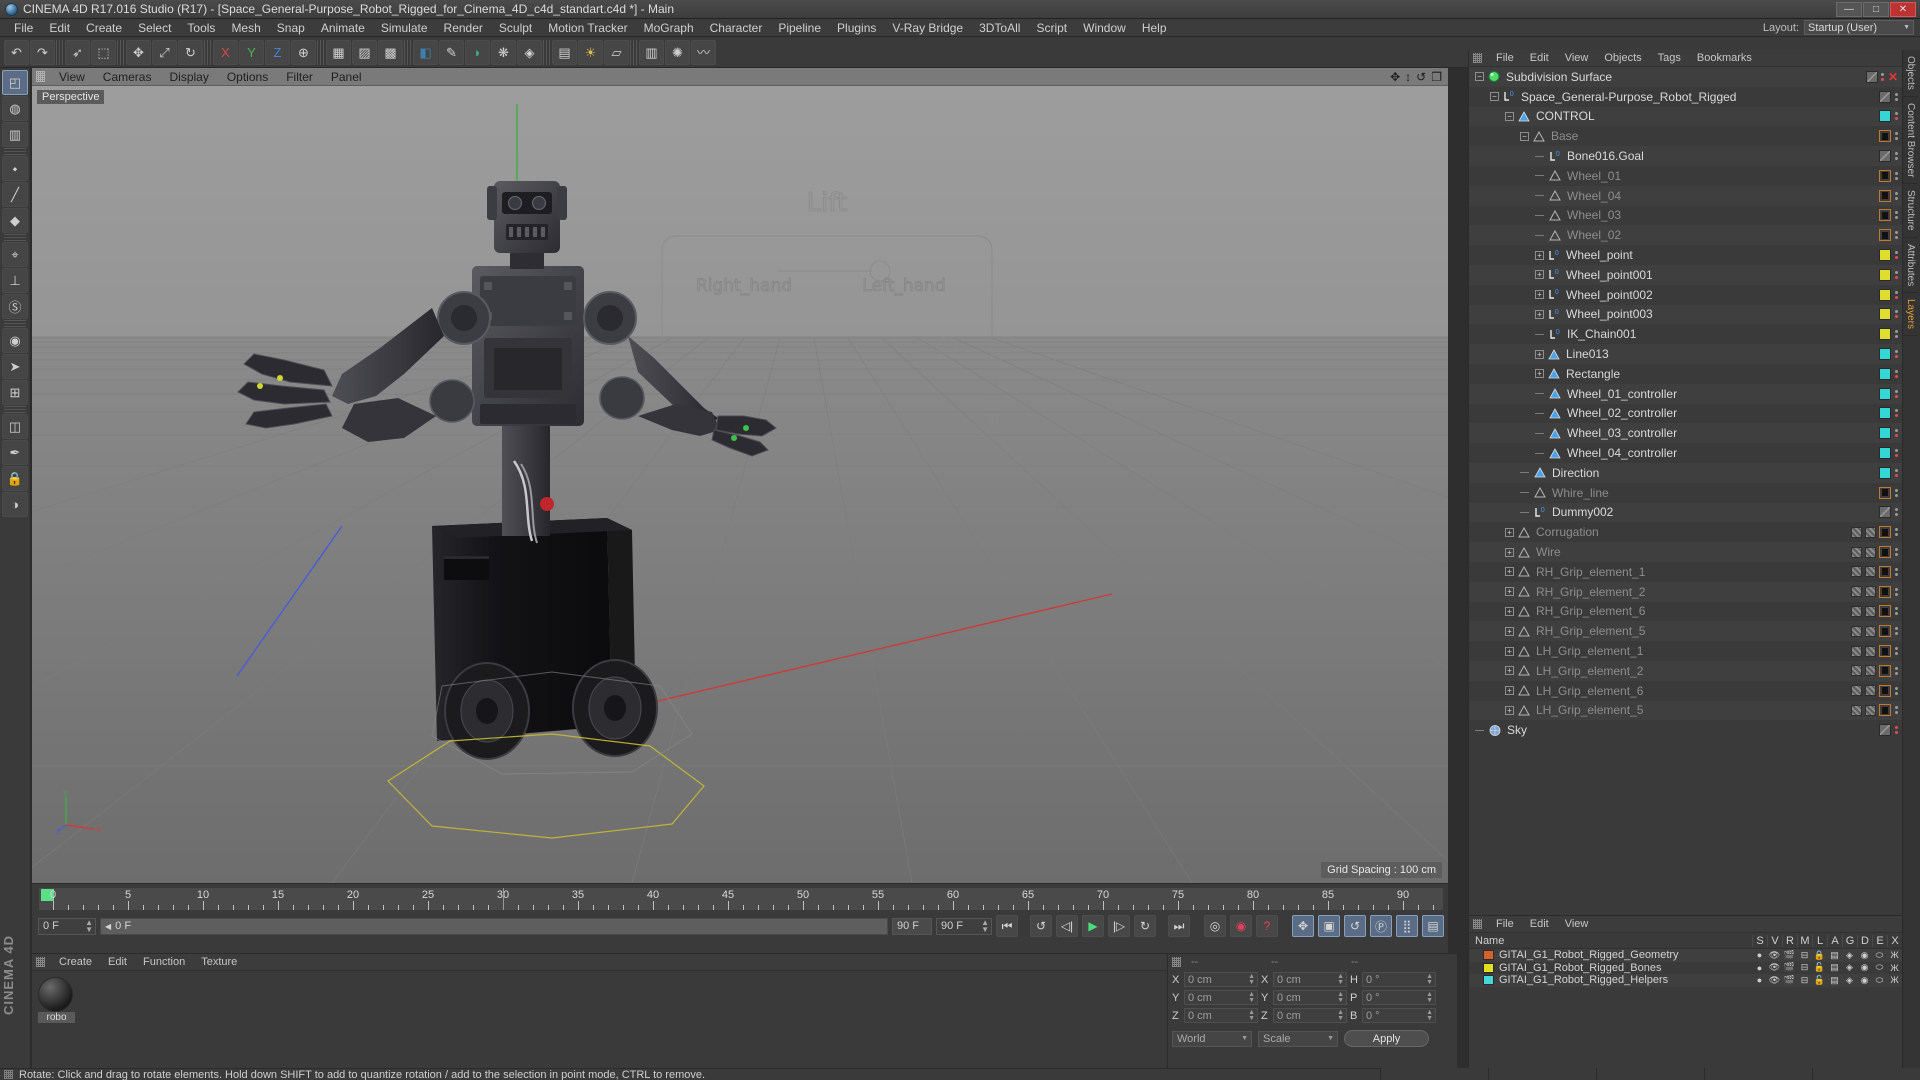 The width and height of the screenshot is (1920, 1080). Describe the element at coordinates (1894, 980) in the screenshot. I see `layer-cell-xref: Ж` at that location.